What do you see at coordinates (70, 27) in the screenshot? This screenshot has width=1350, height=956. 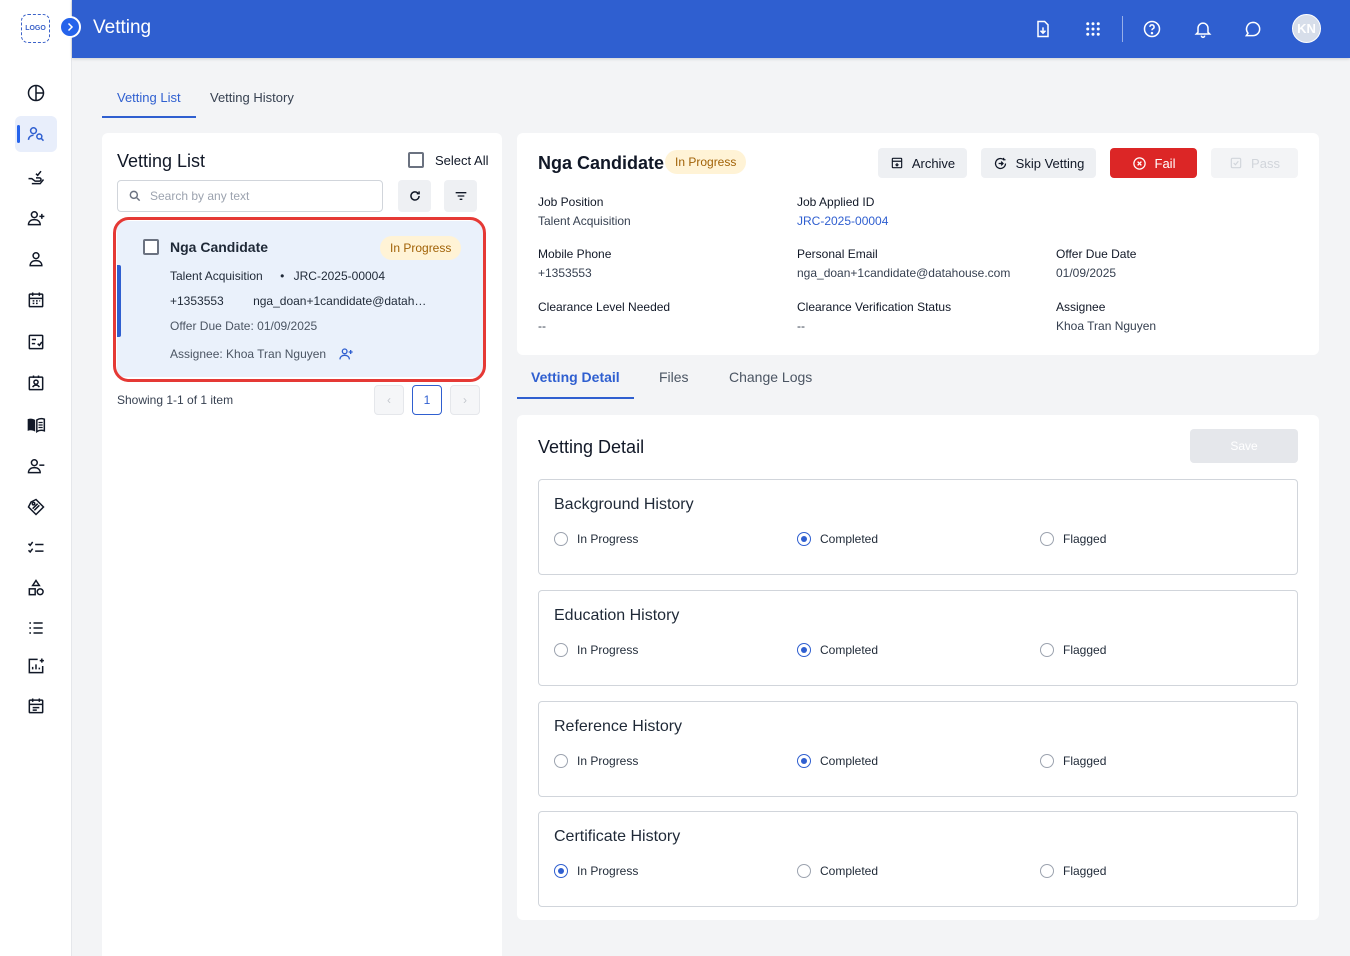 I see `rail-toggle-button` at bounding box center [70, 27].